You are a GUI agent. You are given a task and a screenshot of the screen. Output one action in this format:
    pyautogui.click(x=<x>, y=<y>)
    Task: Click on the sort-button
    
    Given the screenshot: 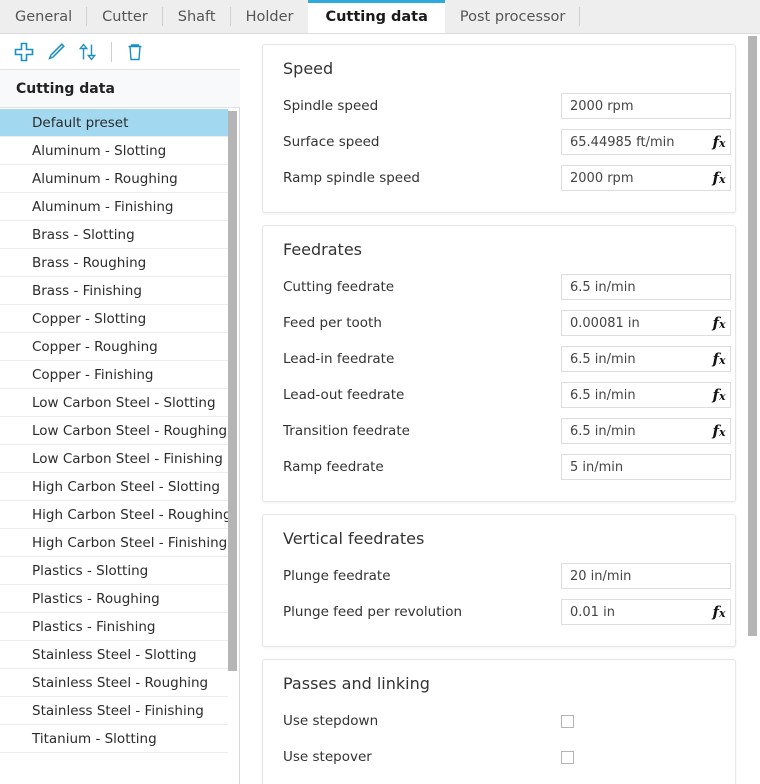 What is the action you would take?
    pyautogui.click(x=88, y=52)
    